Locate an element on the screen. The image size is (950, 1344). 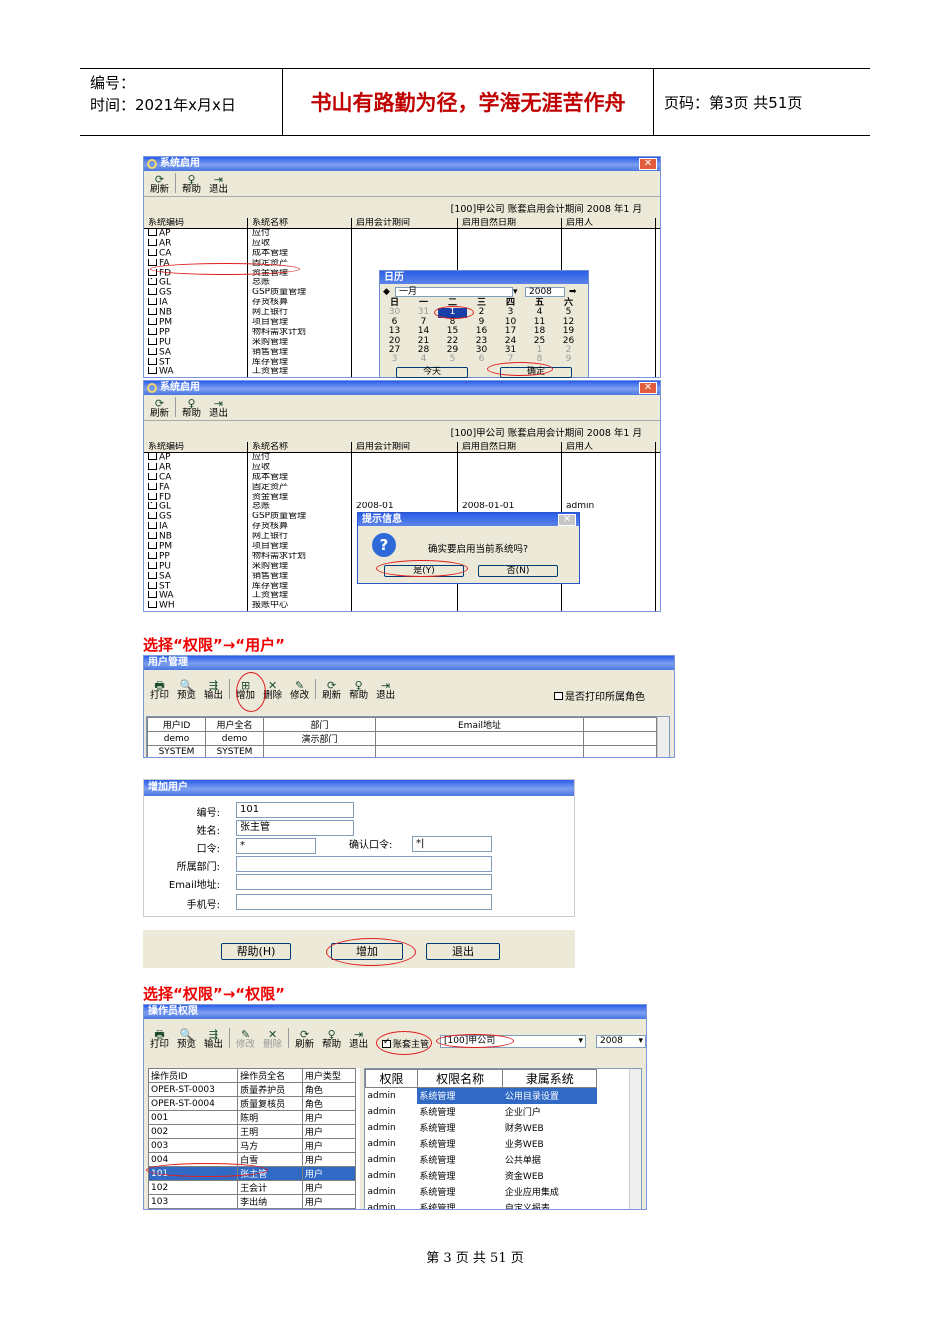
table-row: admin 系统管理 自定义报表 is located at coordinates (481, 1205).